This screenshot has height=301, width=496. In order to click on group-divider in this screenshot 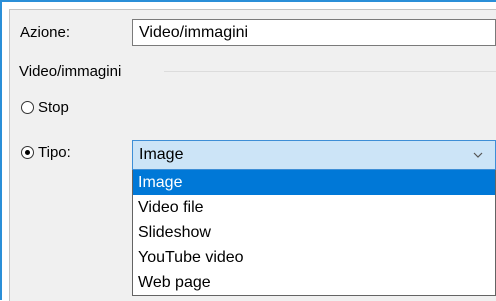, I will do `click(330, 71)`.